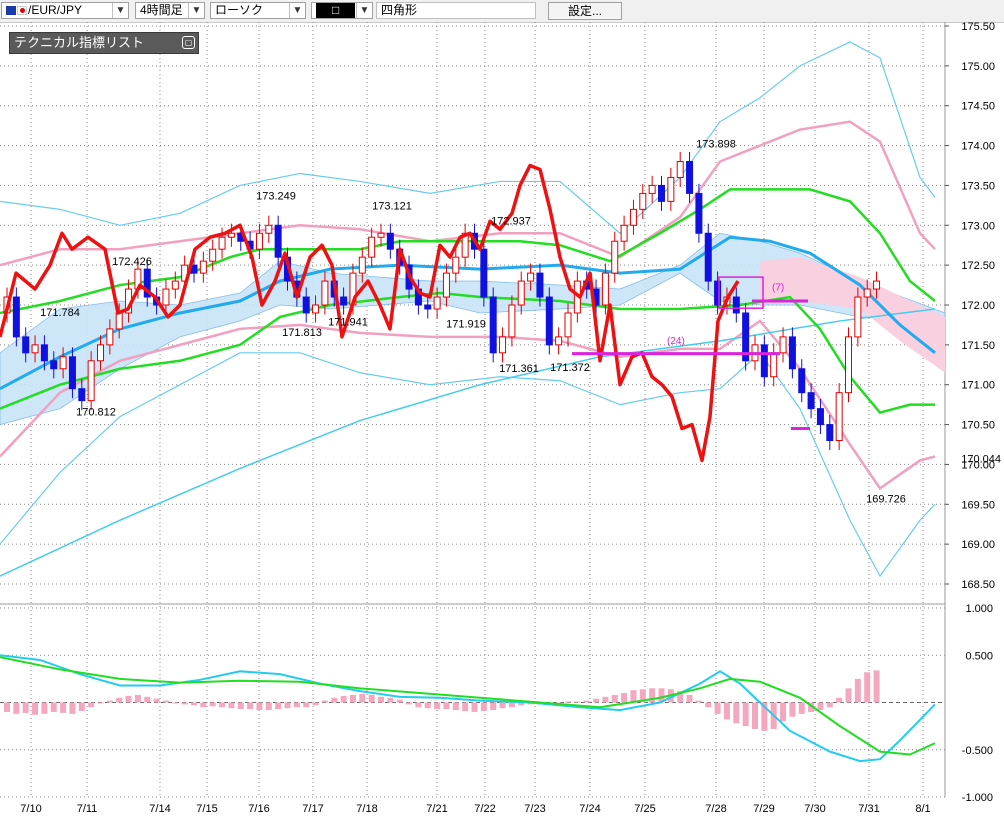 The width and height of the screenshot is (1004, 821). I want to click on x-tick-label: 7/10, so click(30, 809).